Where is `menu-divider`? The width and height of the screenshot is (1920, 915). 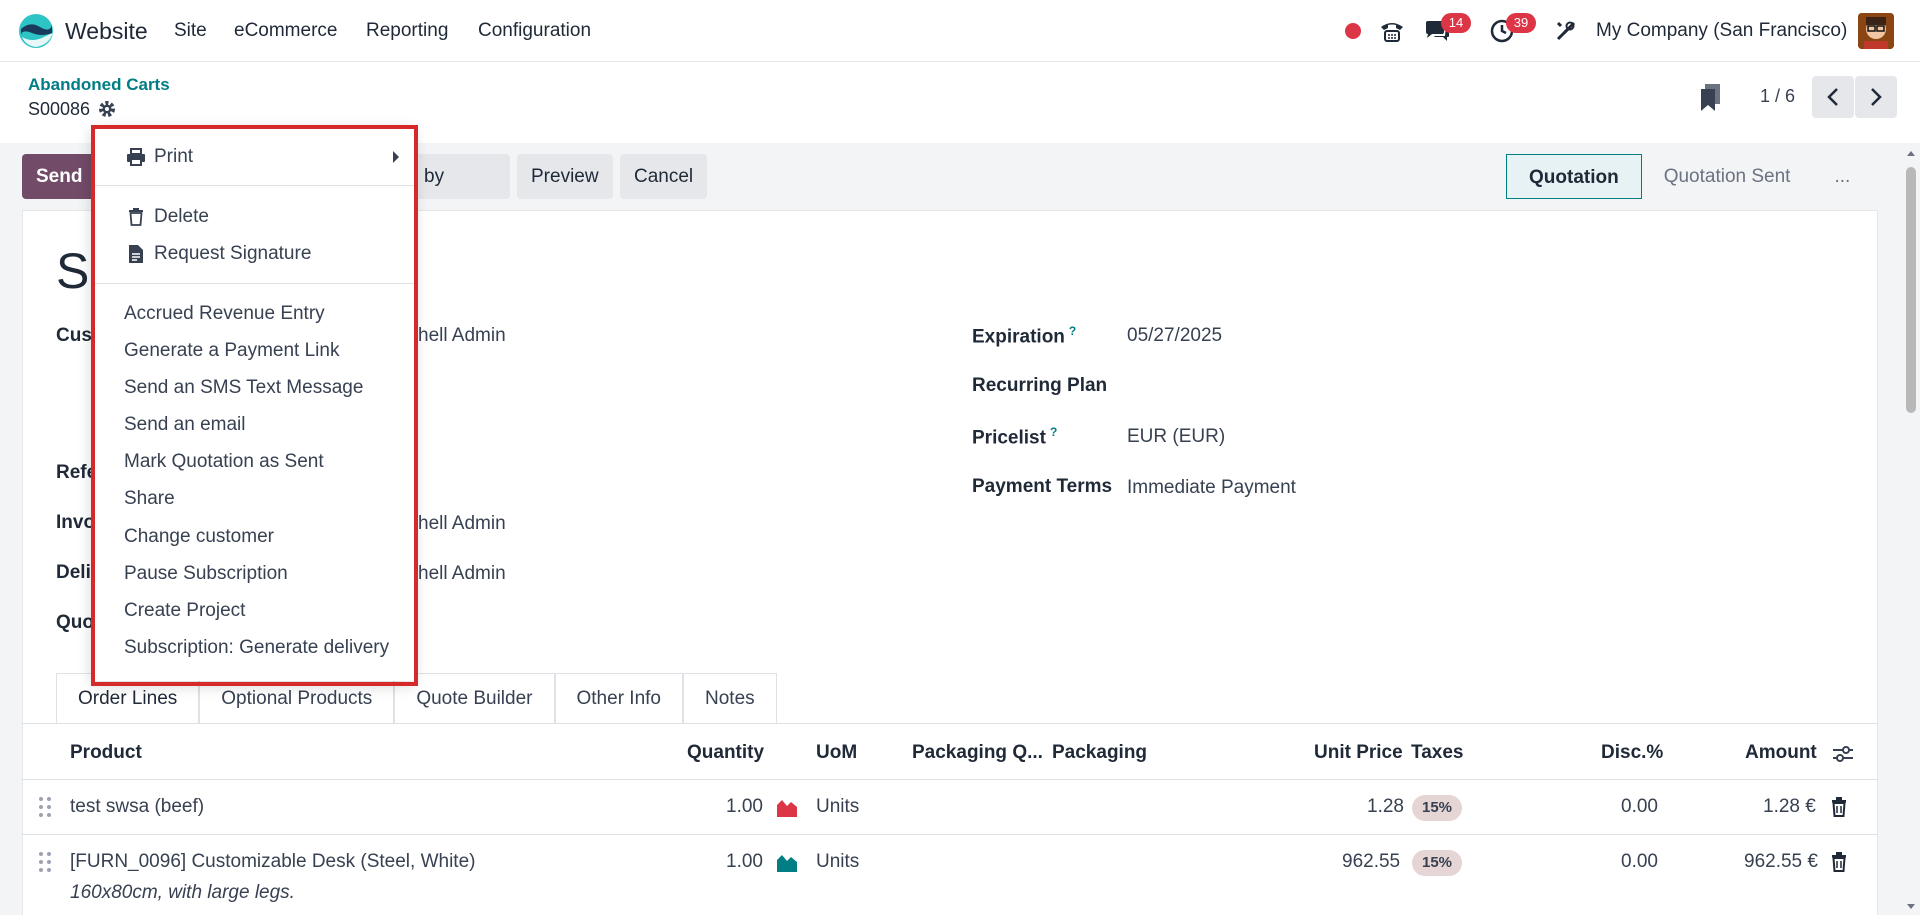
menu-divider is located at coordinates (253, 185).